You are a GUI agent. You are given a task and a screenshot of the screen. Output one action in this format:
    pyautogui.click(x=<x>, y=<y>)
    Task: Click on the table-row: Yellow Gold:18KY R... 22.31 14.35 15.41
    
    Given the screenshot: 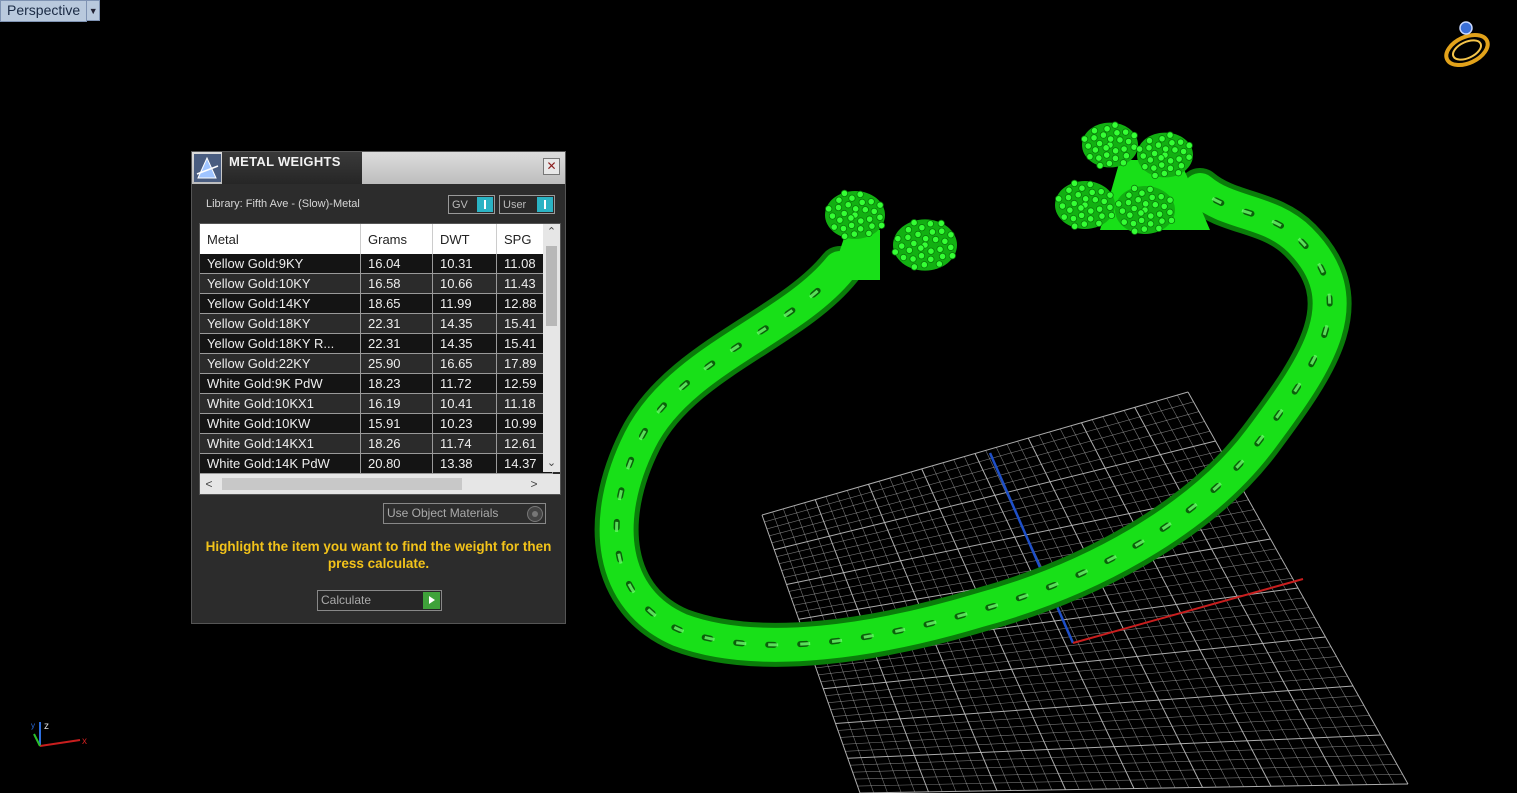 What is the action you would take?
    pyautogui.click(x=376, y=343)
    